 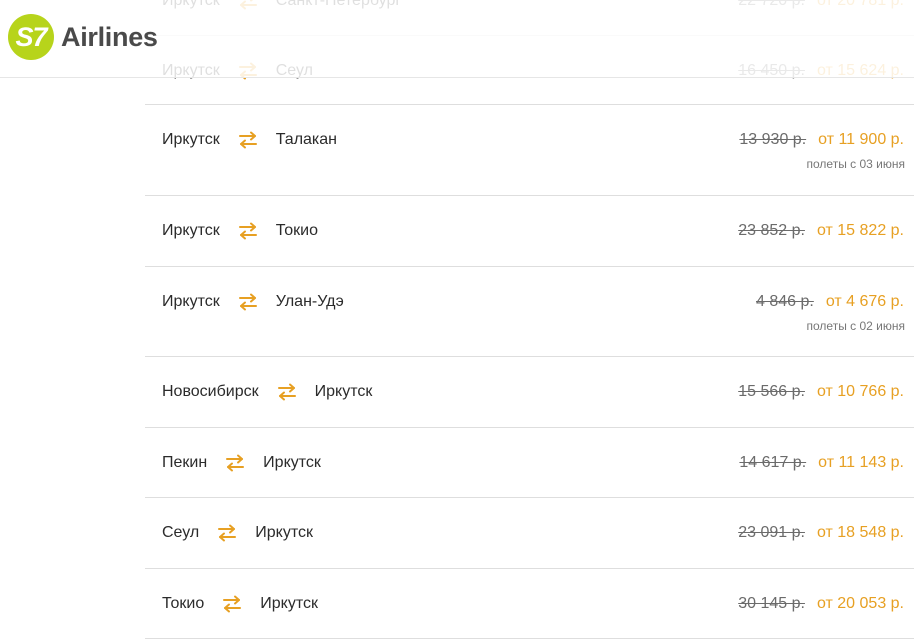 I want to click on old-price: 30 145 р., so click(x=771, y=603).